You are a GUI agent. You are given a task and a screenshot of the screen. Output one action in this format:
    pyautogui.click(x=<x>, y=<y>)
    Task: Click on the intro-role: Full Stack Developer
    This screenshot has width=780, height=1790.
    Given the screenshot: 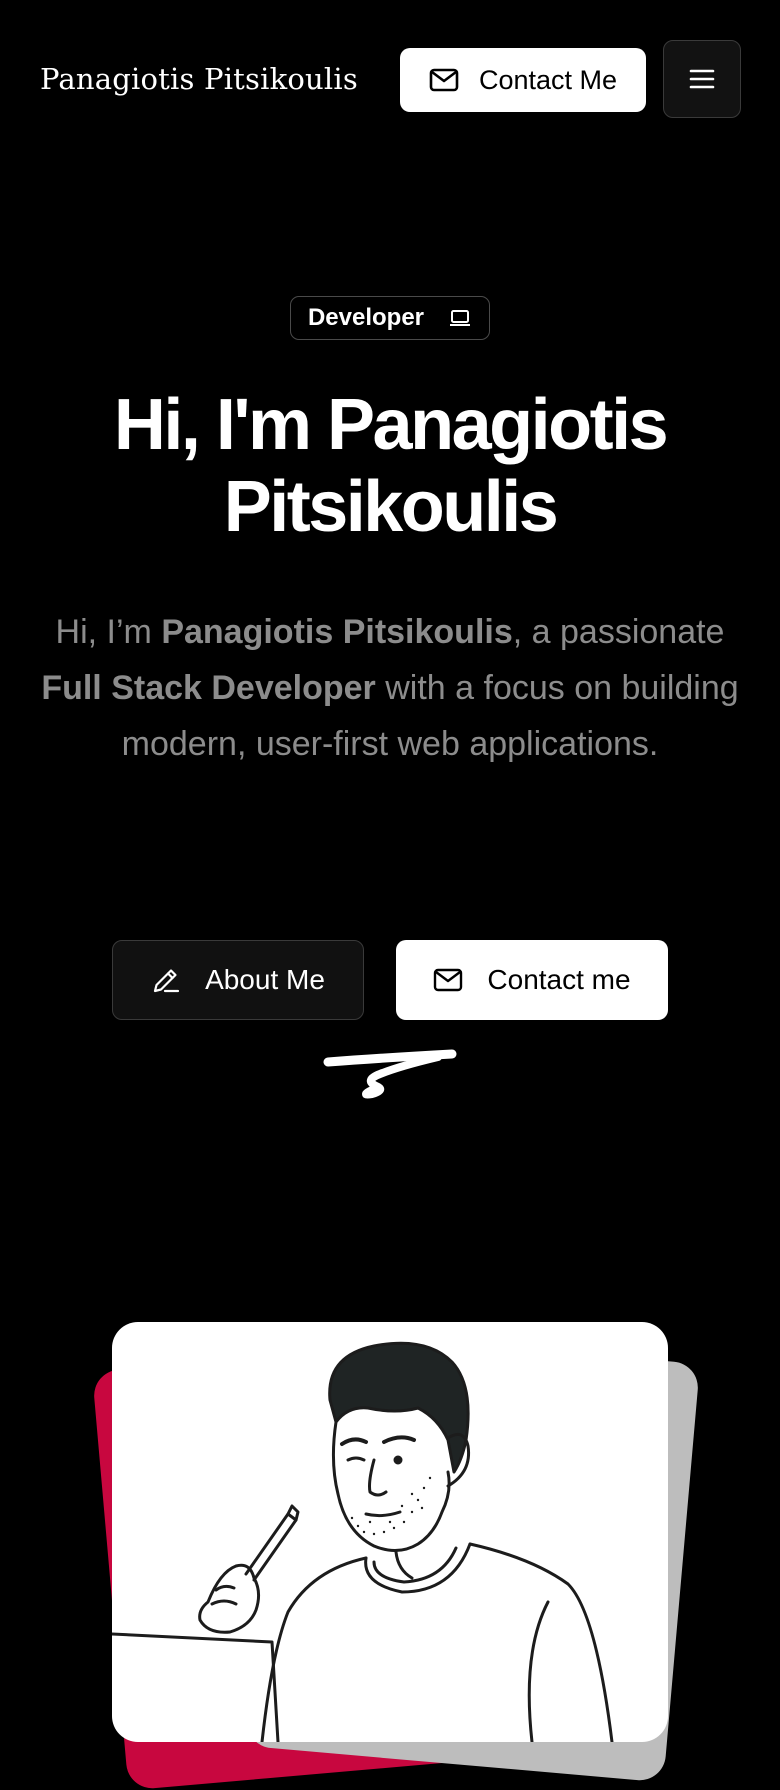 What is the action you would take?
    pyautogui.click(x=208, y=688)
    